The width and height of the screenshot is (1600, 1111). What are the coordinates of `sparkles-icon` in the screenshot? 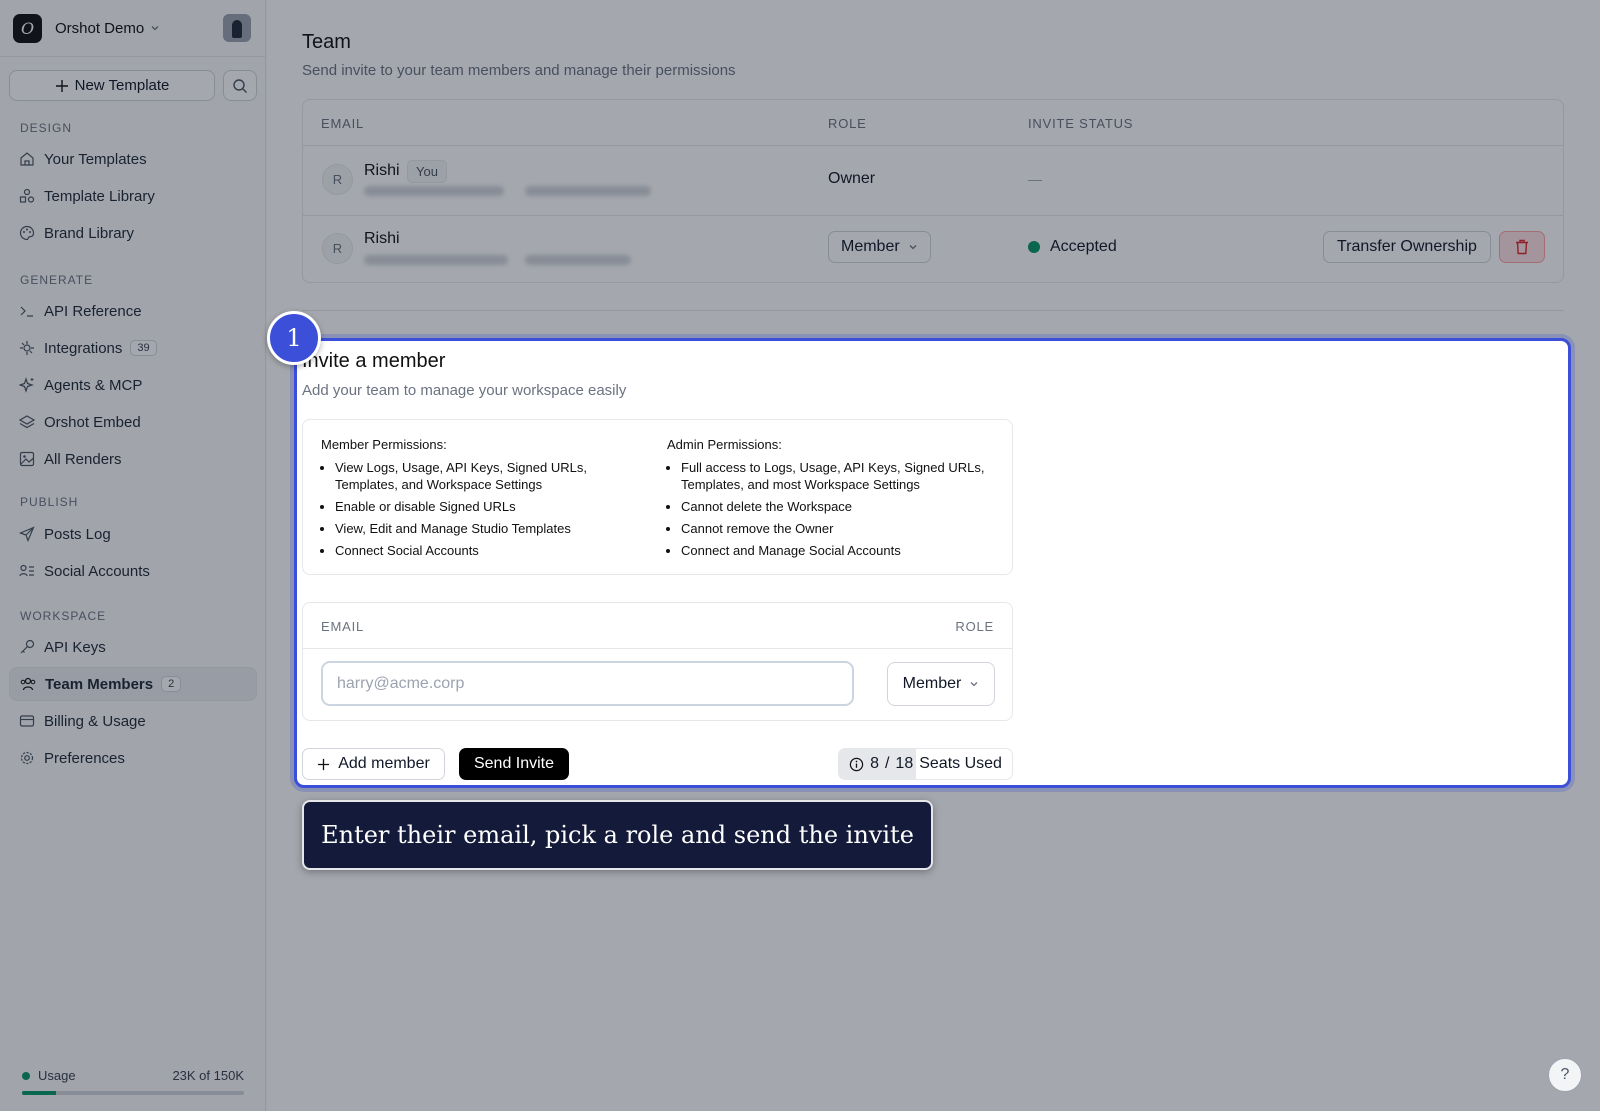 It's located at (26, 385).